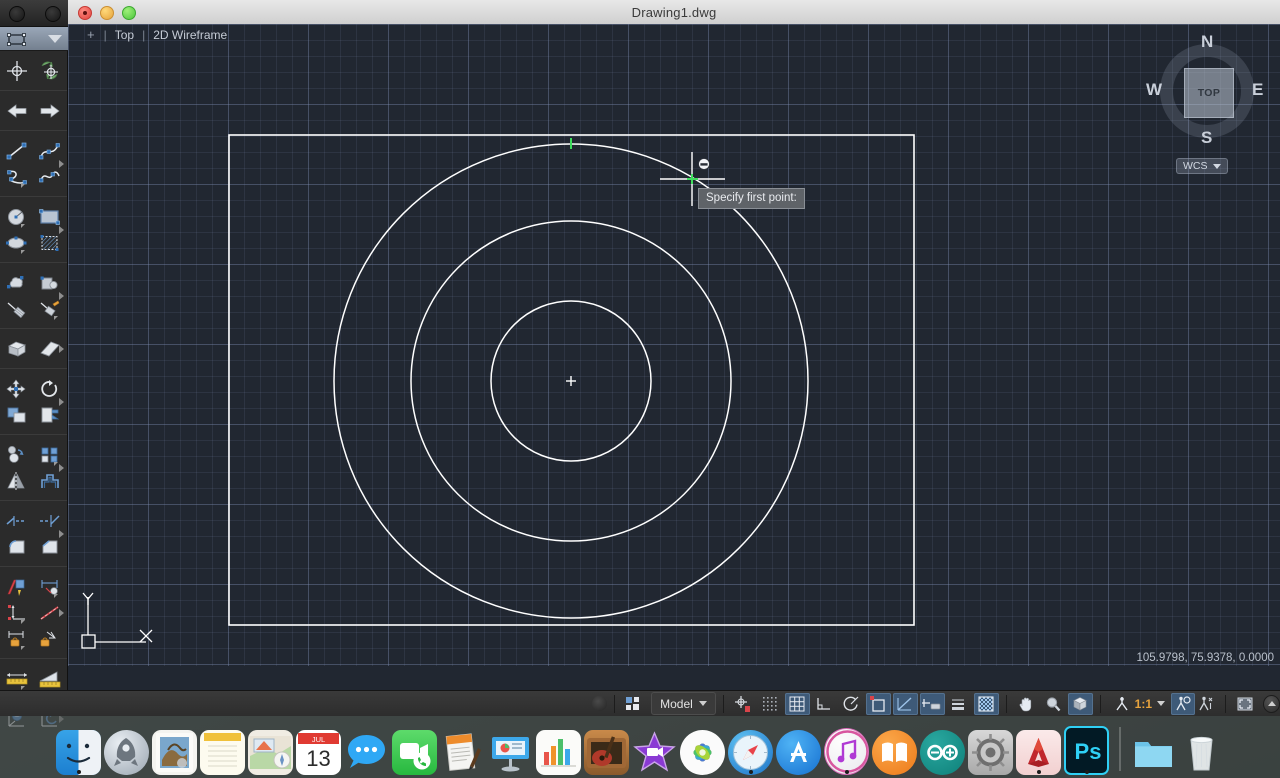  What do you see at coordinates (558, 749) in the screenshot?
I see `dock-item-numbers` at bounding box center [558, 749].